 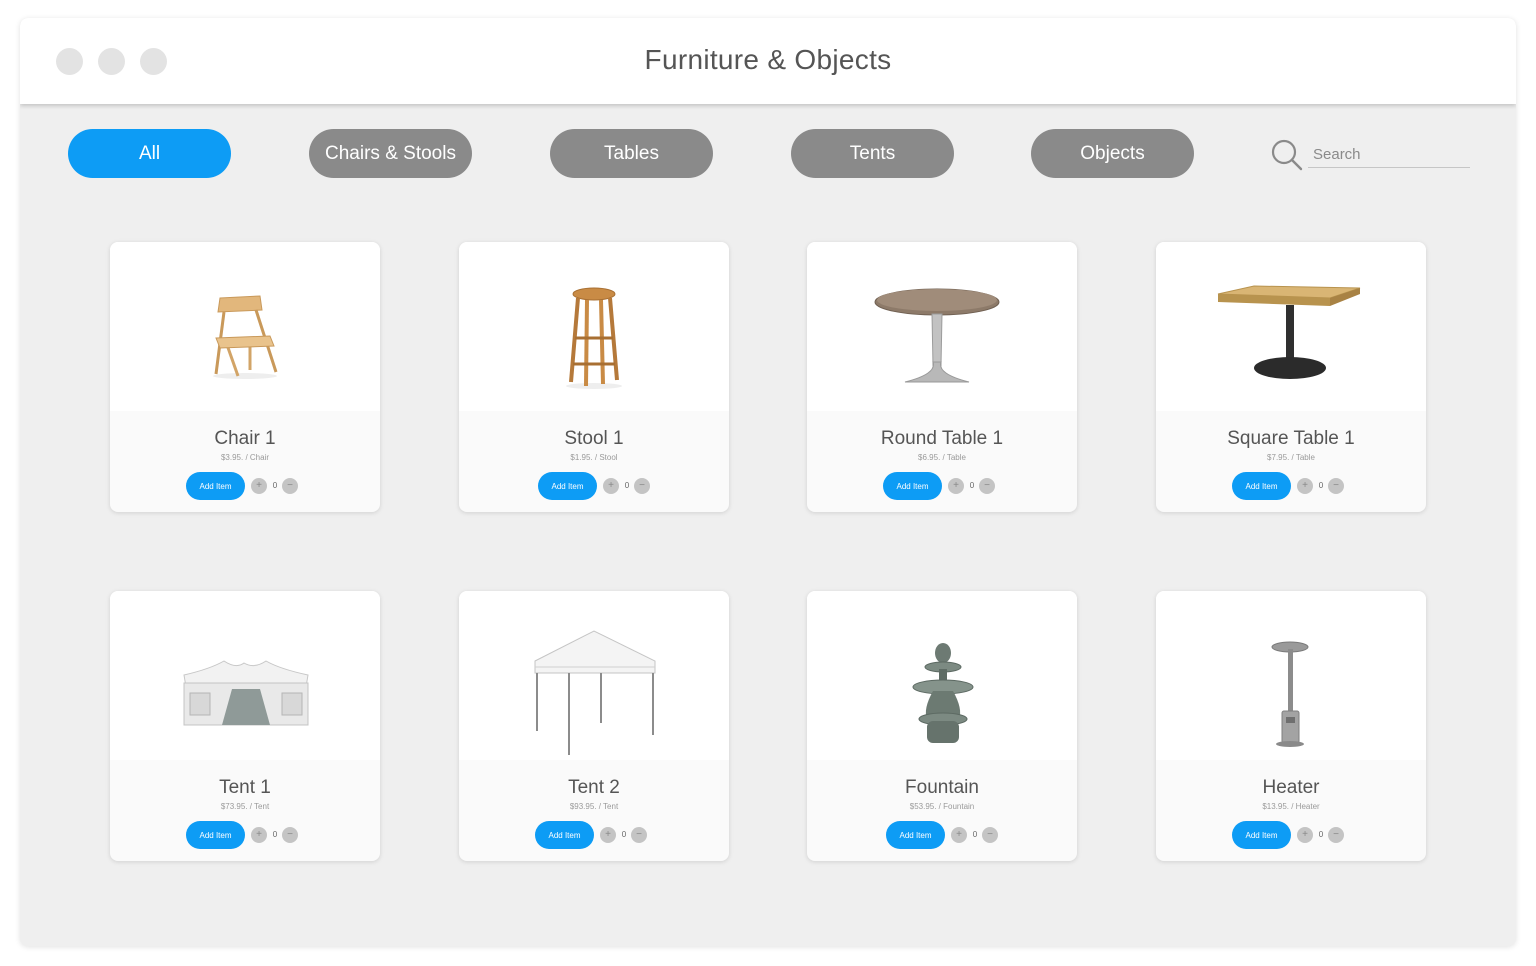 I want to click on product-price: $93.95. / Tent, so click(x=594, y=806).